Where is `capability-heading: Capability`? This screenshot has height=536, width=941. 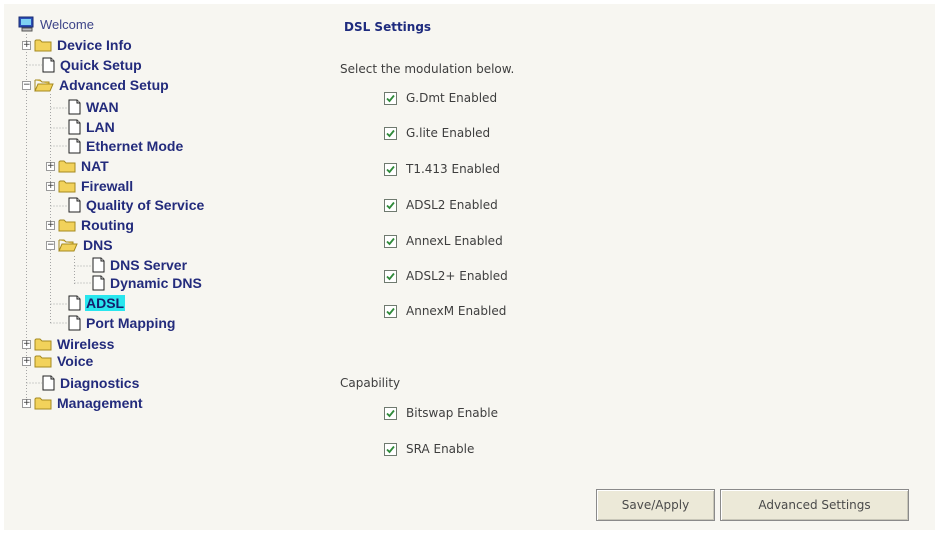 capability-heading: Capability is located at coordinates (370, 383).